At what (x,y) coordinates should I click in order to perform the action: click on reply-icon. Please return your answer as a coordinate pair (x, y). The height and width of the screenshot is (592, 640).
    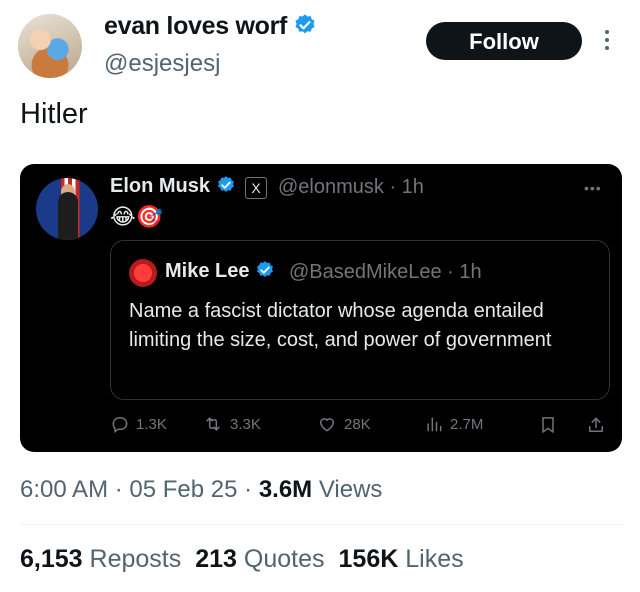
    Looking at the image, I should click on (120, 424).